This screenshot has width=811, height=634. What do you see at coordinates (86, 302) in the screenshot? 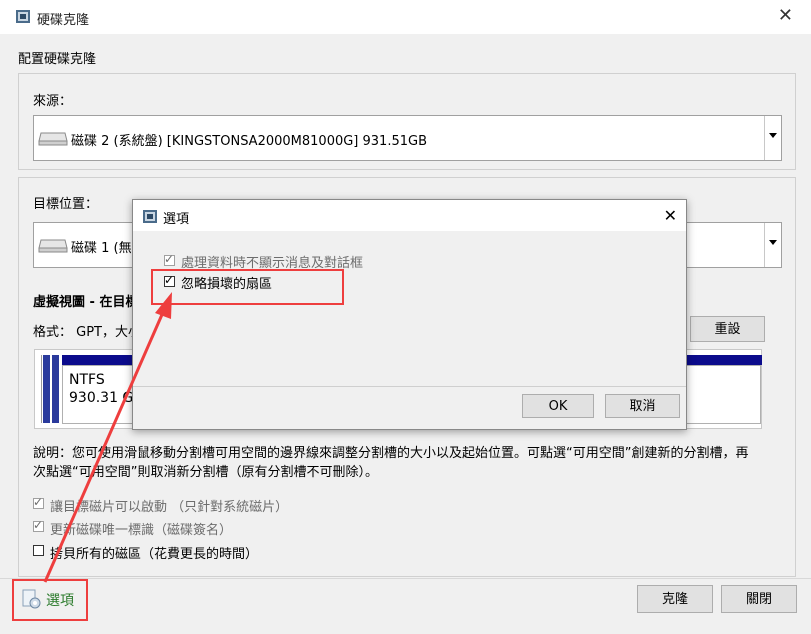
I see `virtual-view-title: 虛擬視圖 - 在目標` at bounding box center [86, 302].